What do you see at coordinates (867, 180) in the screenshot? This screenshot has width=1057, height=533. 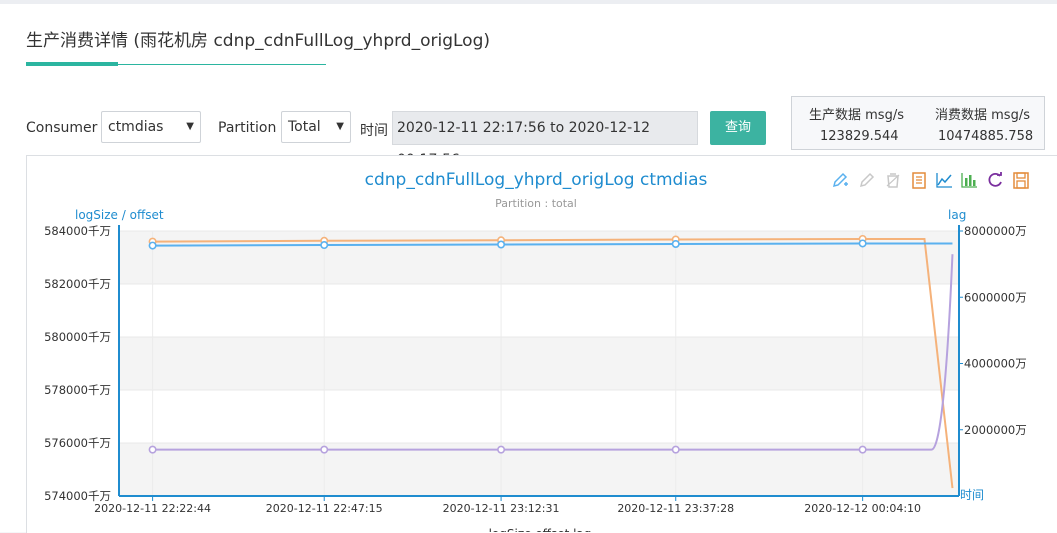 I see `mark-undo-icon` at bounding box center [867, 180].